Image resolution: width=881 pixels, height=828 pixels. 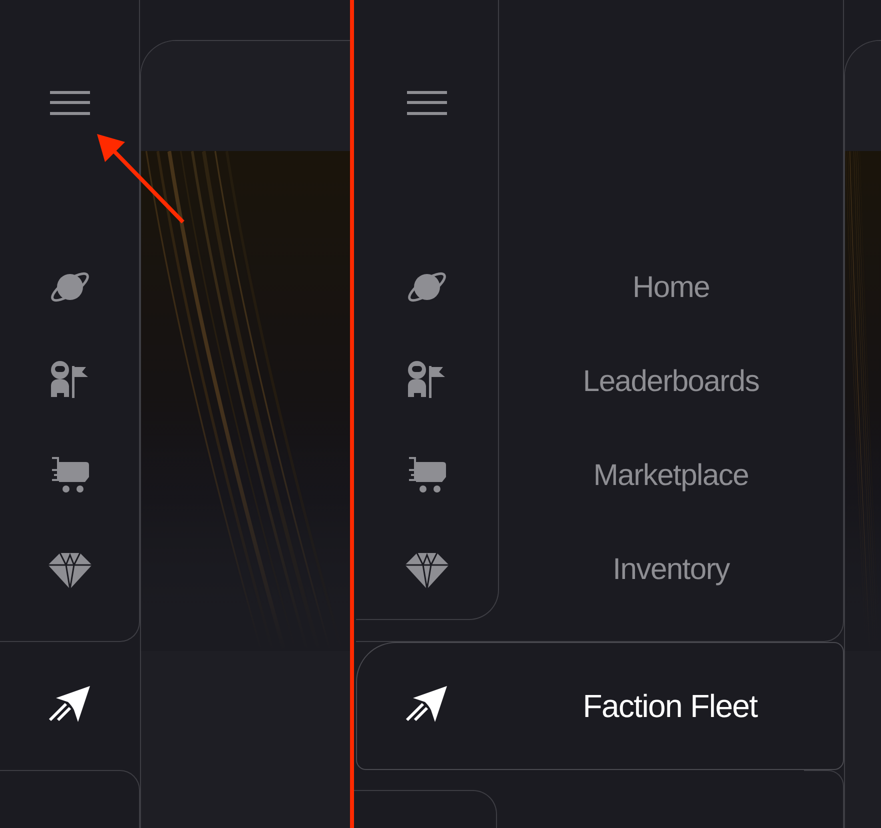 What do you see at coordinates (670, 706) in the screenshot?
I see `nav-label: Faction Fleet` at bounding box center [670, 706].